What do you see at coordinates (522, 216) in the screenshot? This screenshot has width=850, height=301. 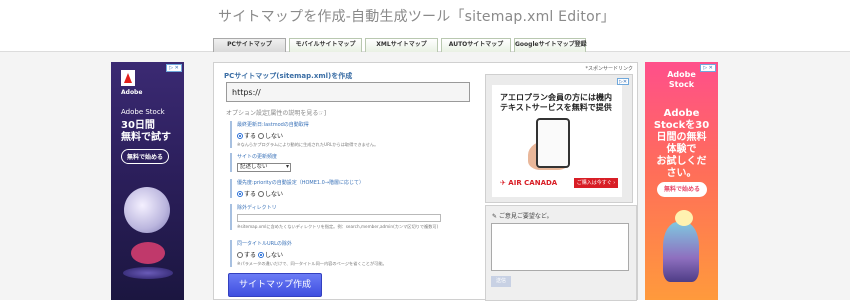 I see `comment-title: ✎ ご意見ご要望など。` at bounding box center [522, 216].